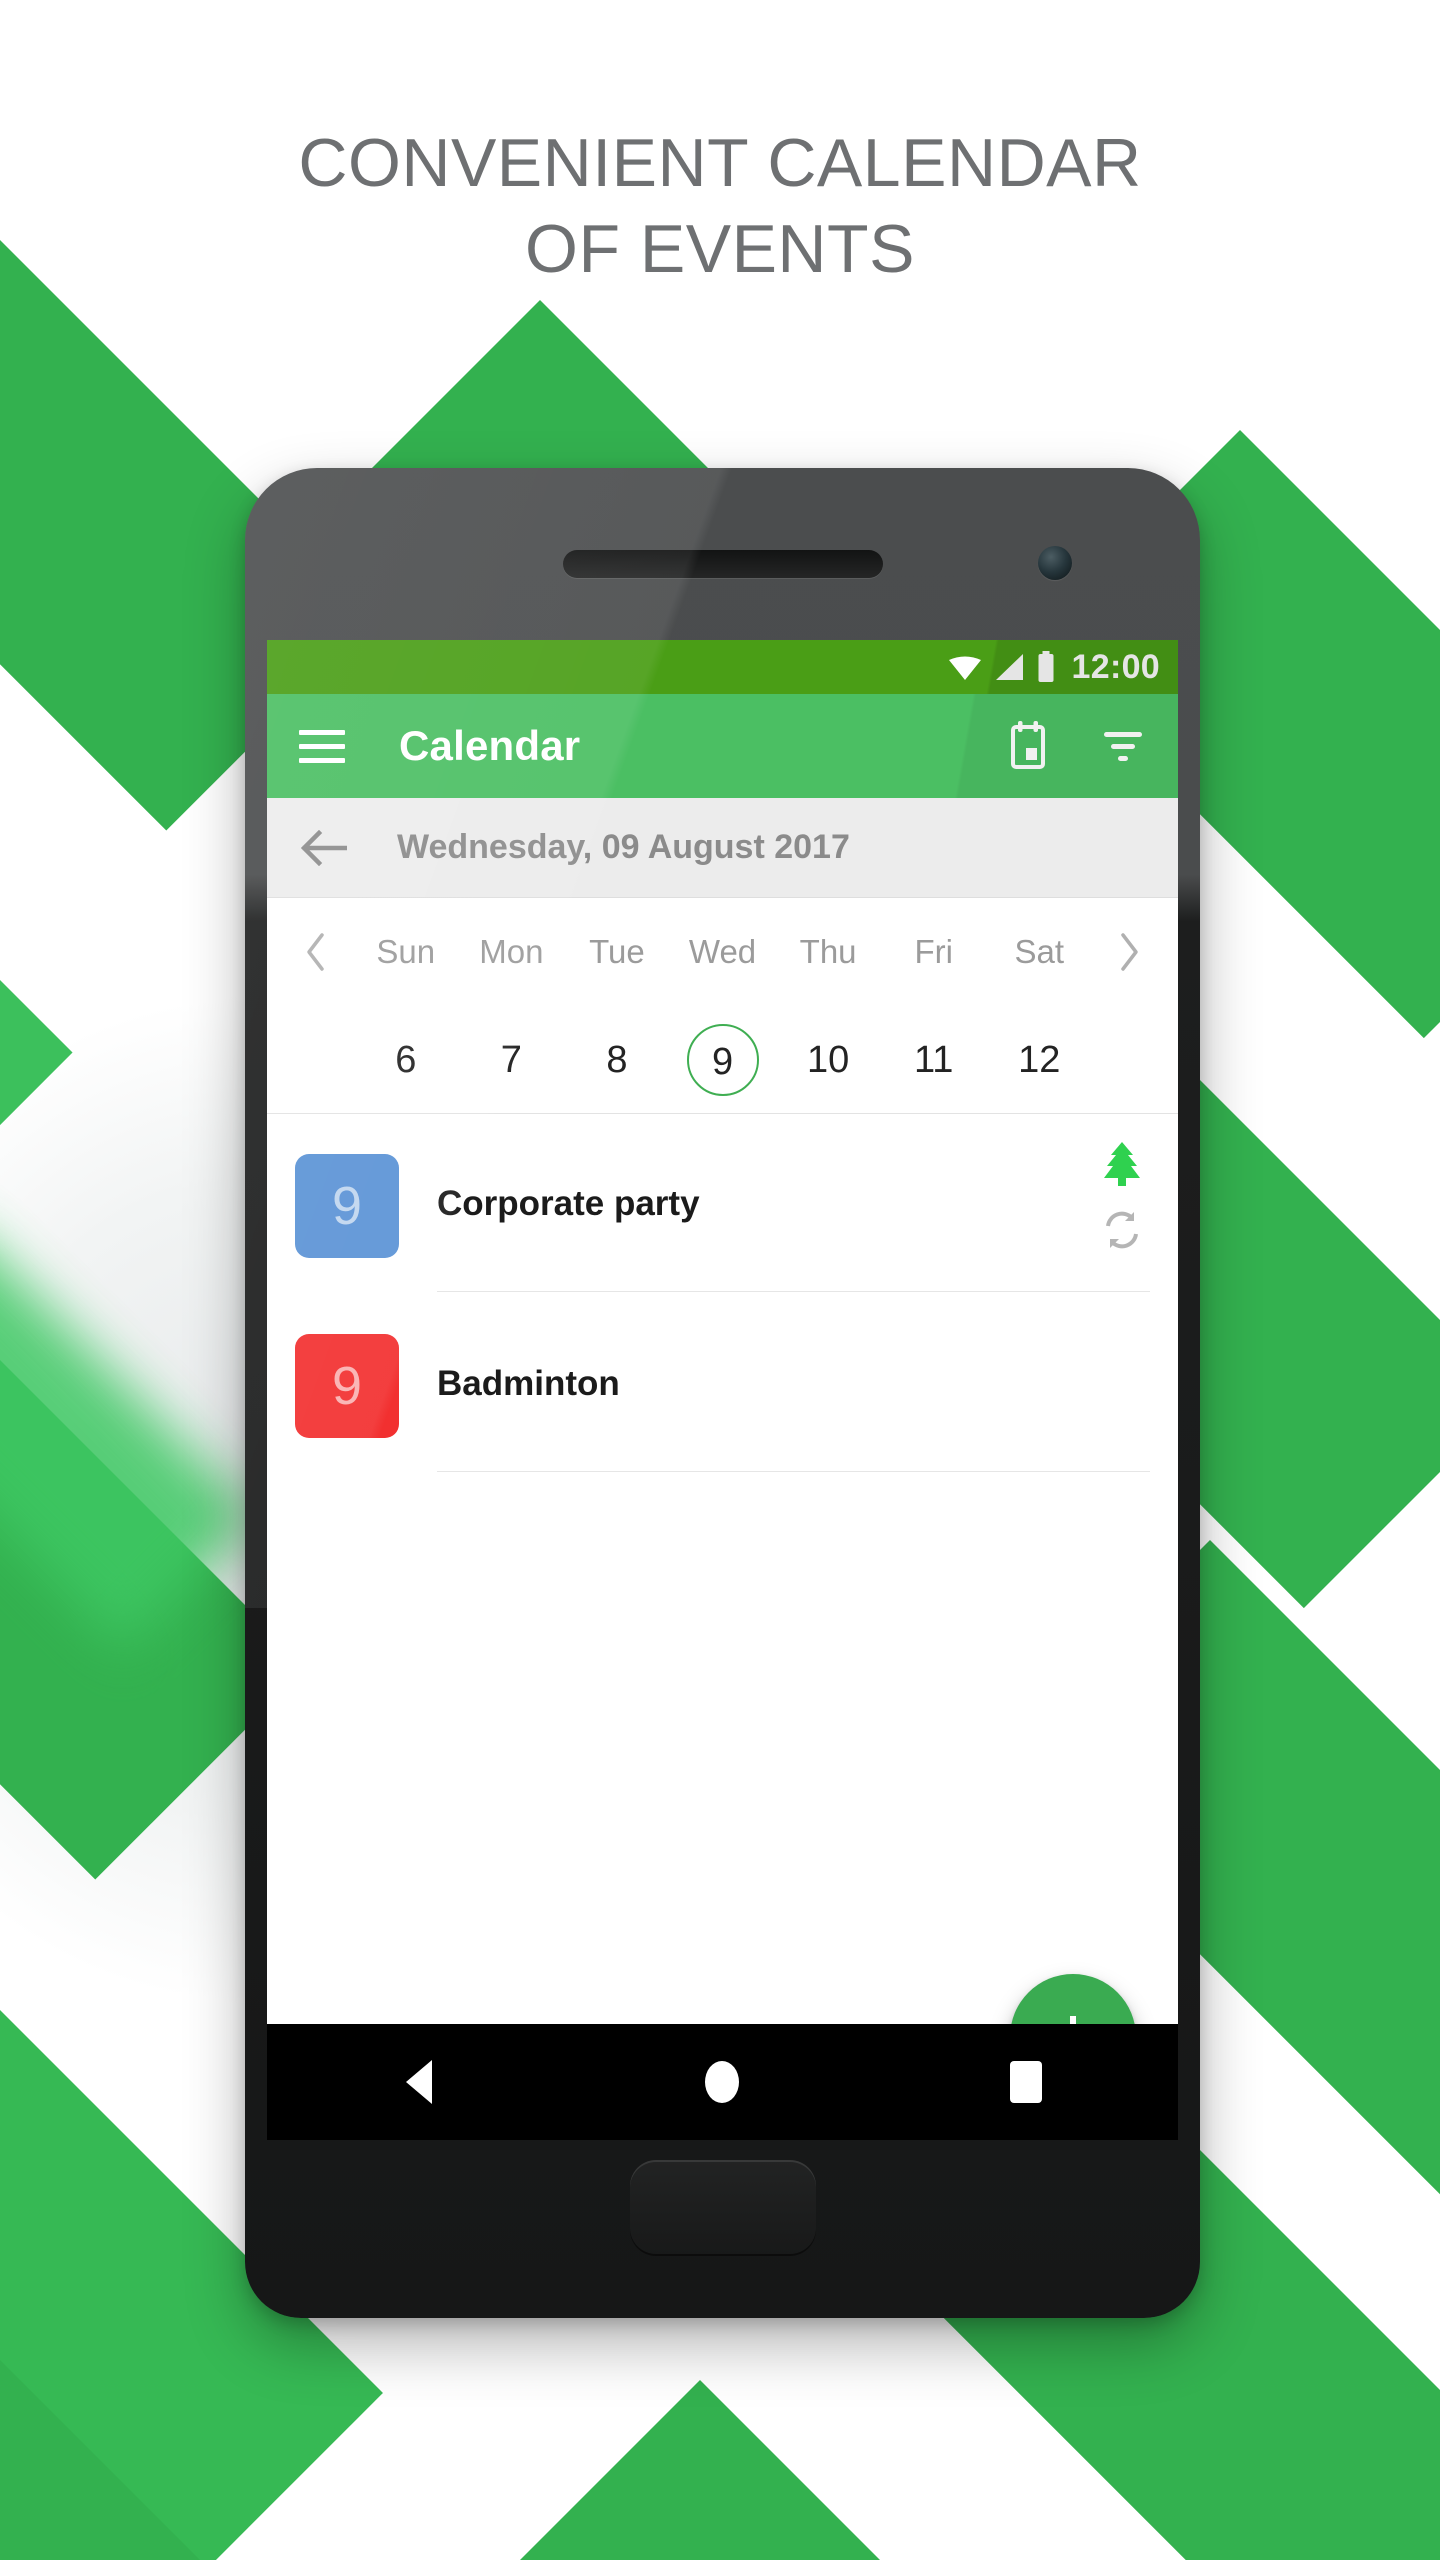 The height and width of the screenshot is (2560, 1440). I want to click on event-badges, so click(1122, 1196).